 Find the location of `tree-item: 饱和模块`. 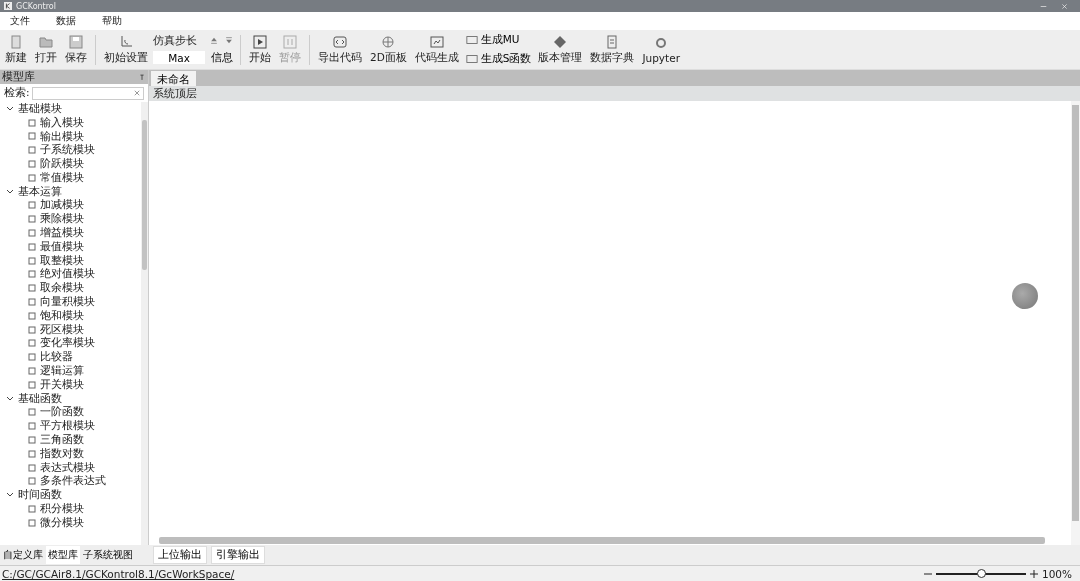

tree-item: 饱和模块 is located at coordinates (70, 315).